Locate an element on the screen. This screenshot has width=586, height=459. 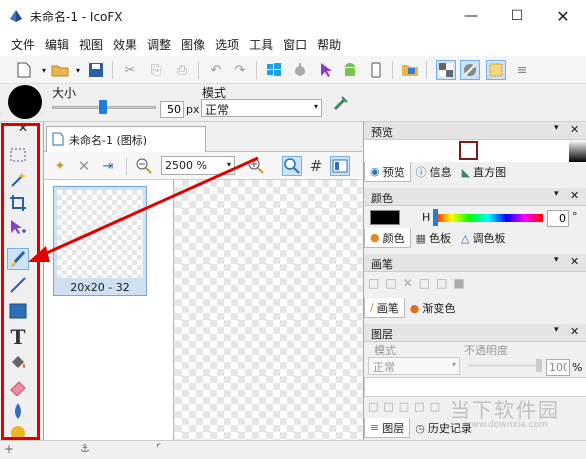
menu-view: 视图 is located at coordinates (91, 44).